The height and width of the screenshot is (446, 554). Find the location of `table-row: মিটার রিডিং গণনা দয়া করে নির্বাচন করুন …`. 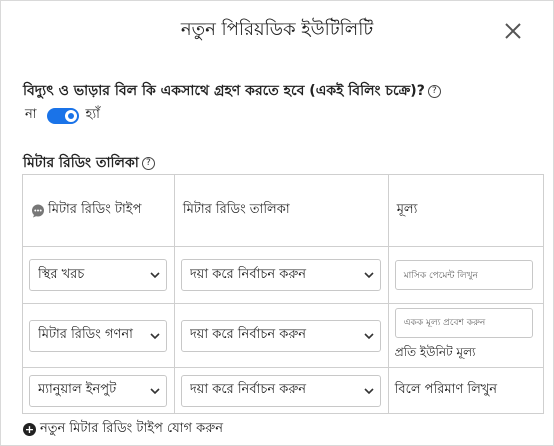

table-row: মিটার রিডিং গণনা দয়া করে নির্বাচন করুন … is located at coordinates (283, 335).